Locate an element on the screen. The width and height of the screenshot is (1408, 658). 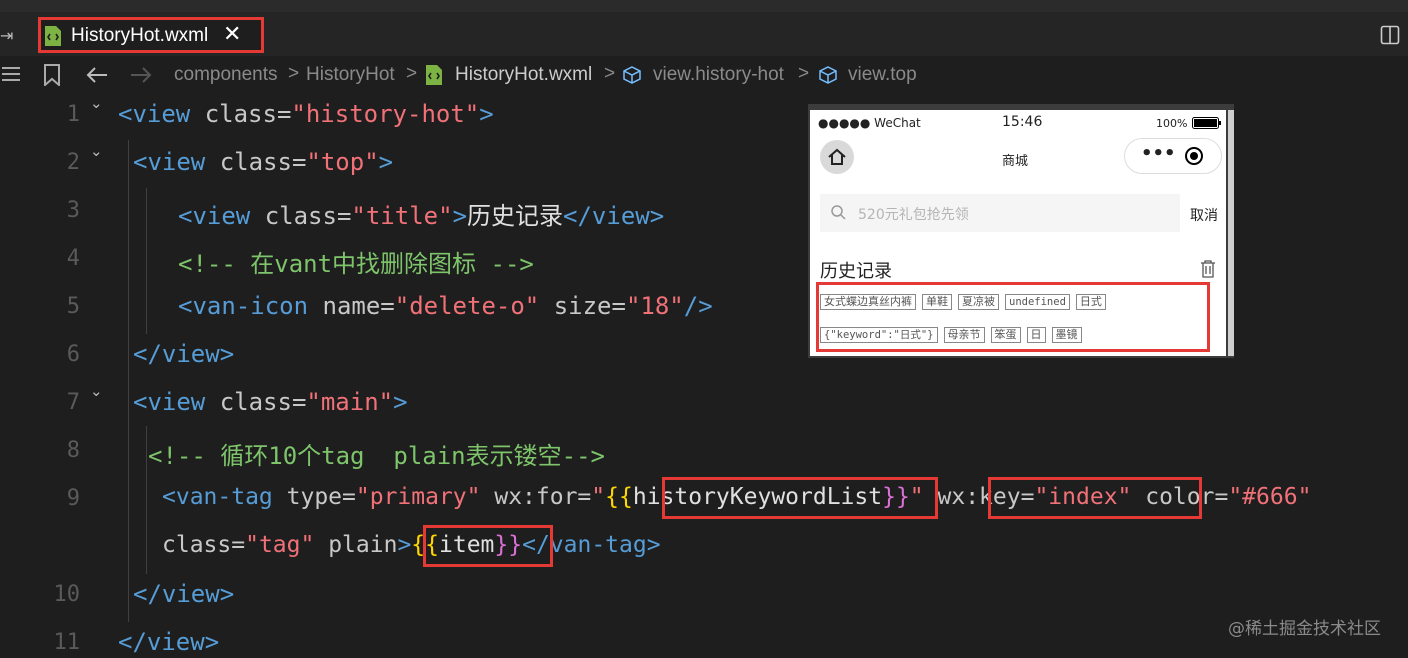
line-number: 1 is located at coordinates (73, 114).